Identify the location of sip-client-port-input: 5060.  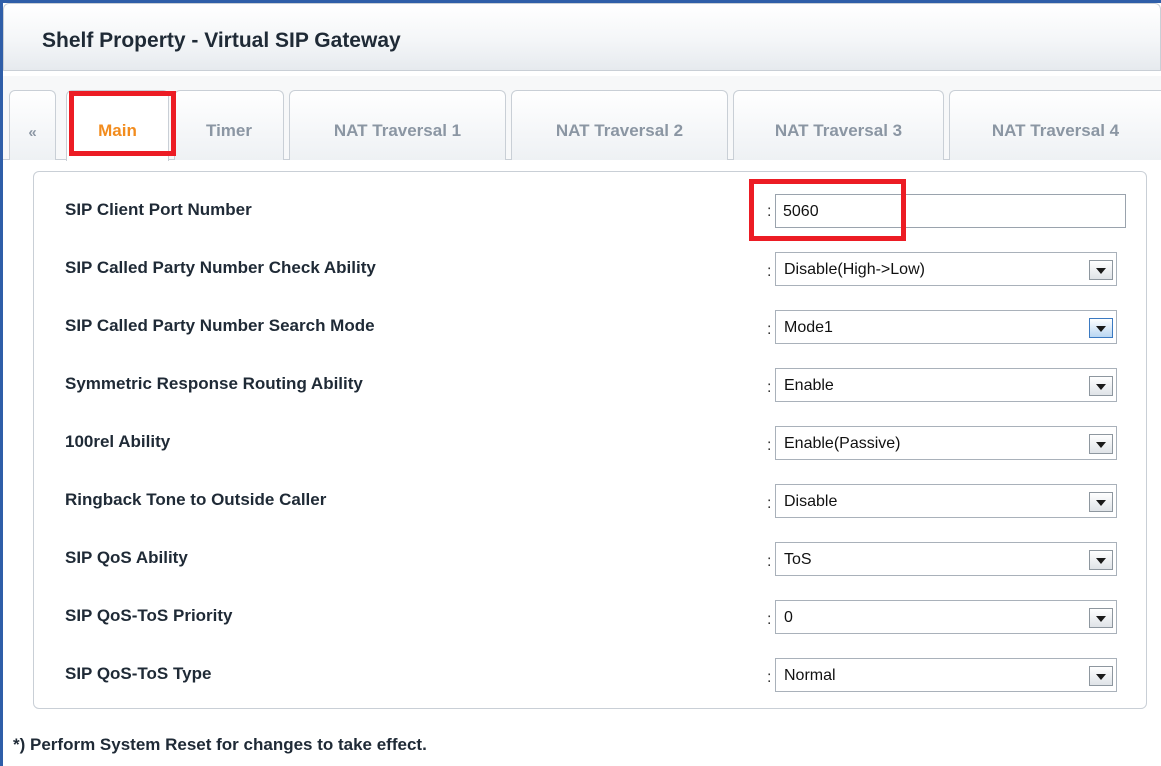
(950, 211).